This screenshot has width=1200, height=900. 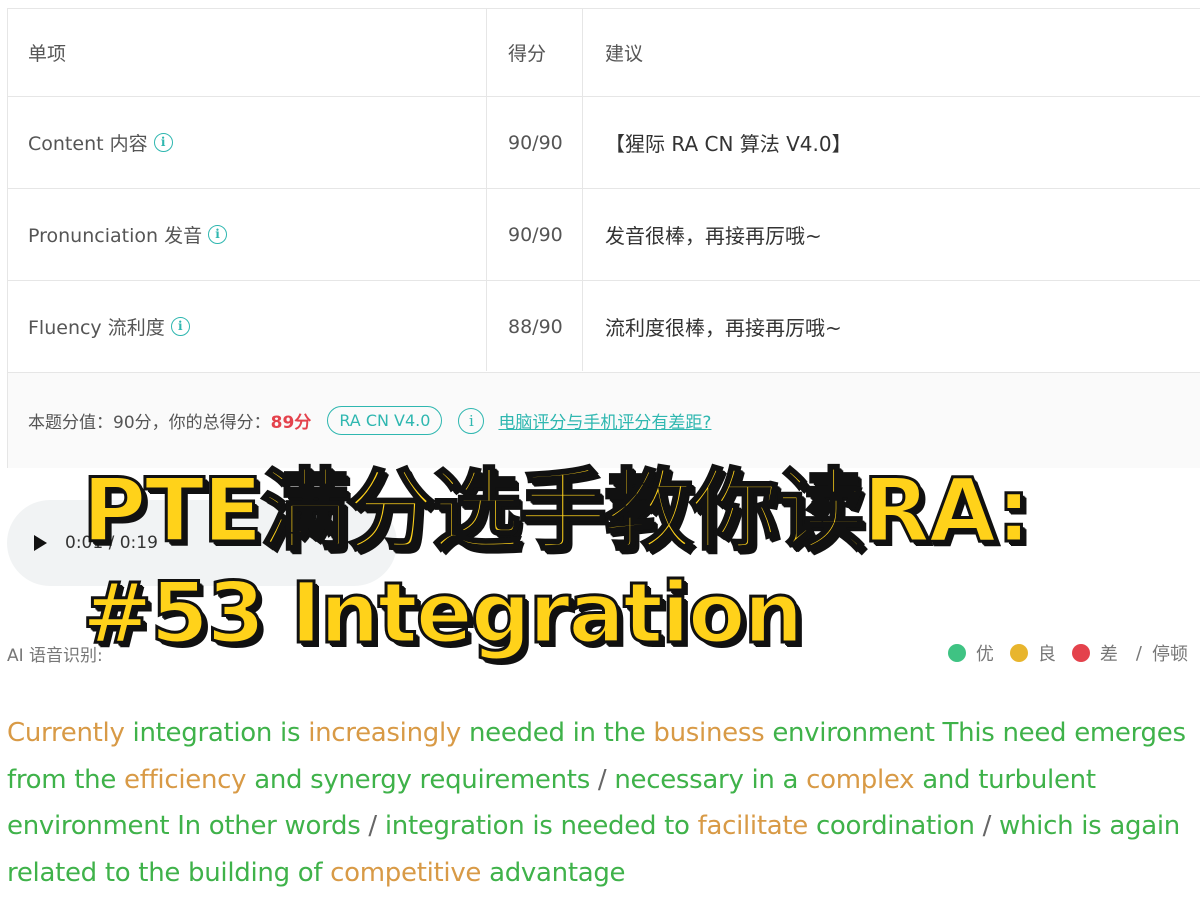 What do you see at coordinates (1108, 654) in the screenshot?
I see `legend-bad-label: 差` at bounding box center [1108, 654].